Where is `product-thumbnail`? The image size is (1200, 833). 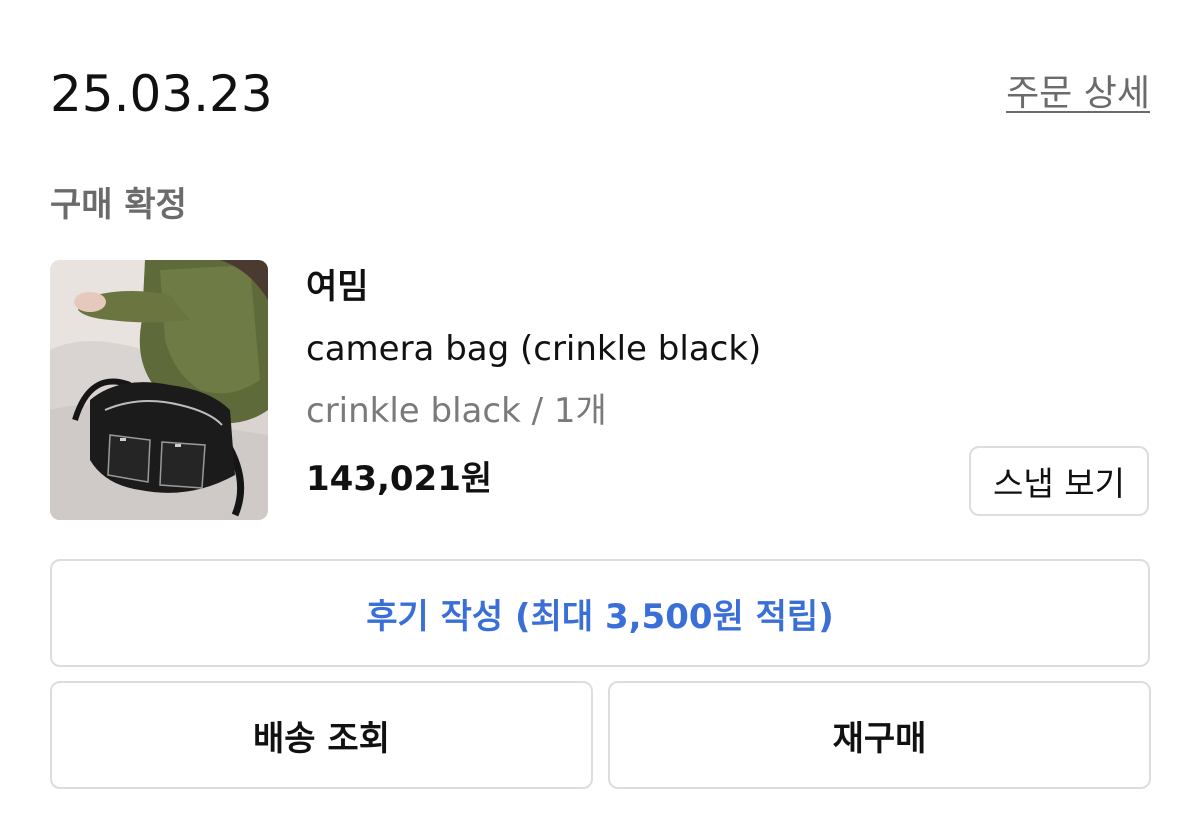 product-thumbnail is located at coordinates (159, 390).